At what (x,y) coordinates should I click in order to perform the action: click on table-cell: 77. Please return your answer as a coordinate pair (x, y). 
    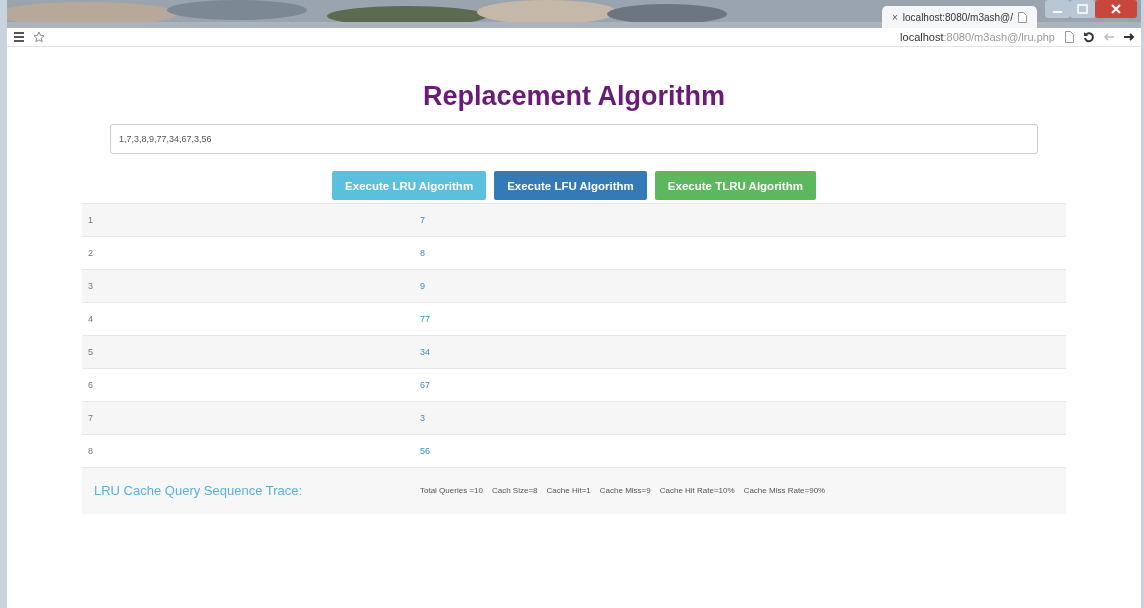
    Looking at the image, I should click on (740, 319).